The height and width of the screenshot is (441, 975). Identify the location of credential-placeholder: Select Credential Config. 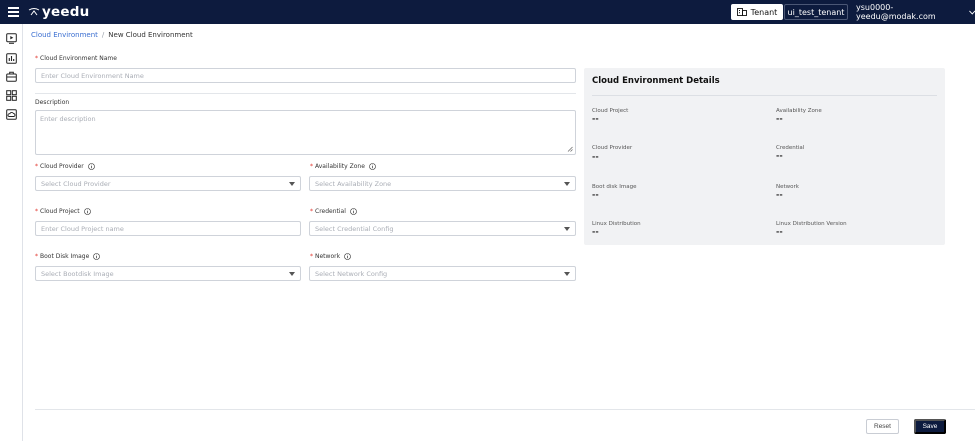
(354, 228).